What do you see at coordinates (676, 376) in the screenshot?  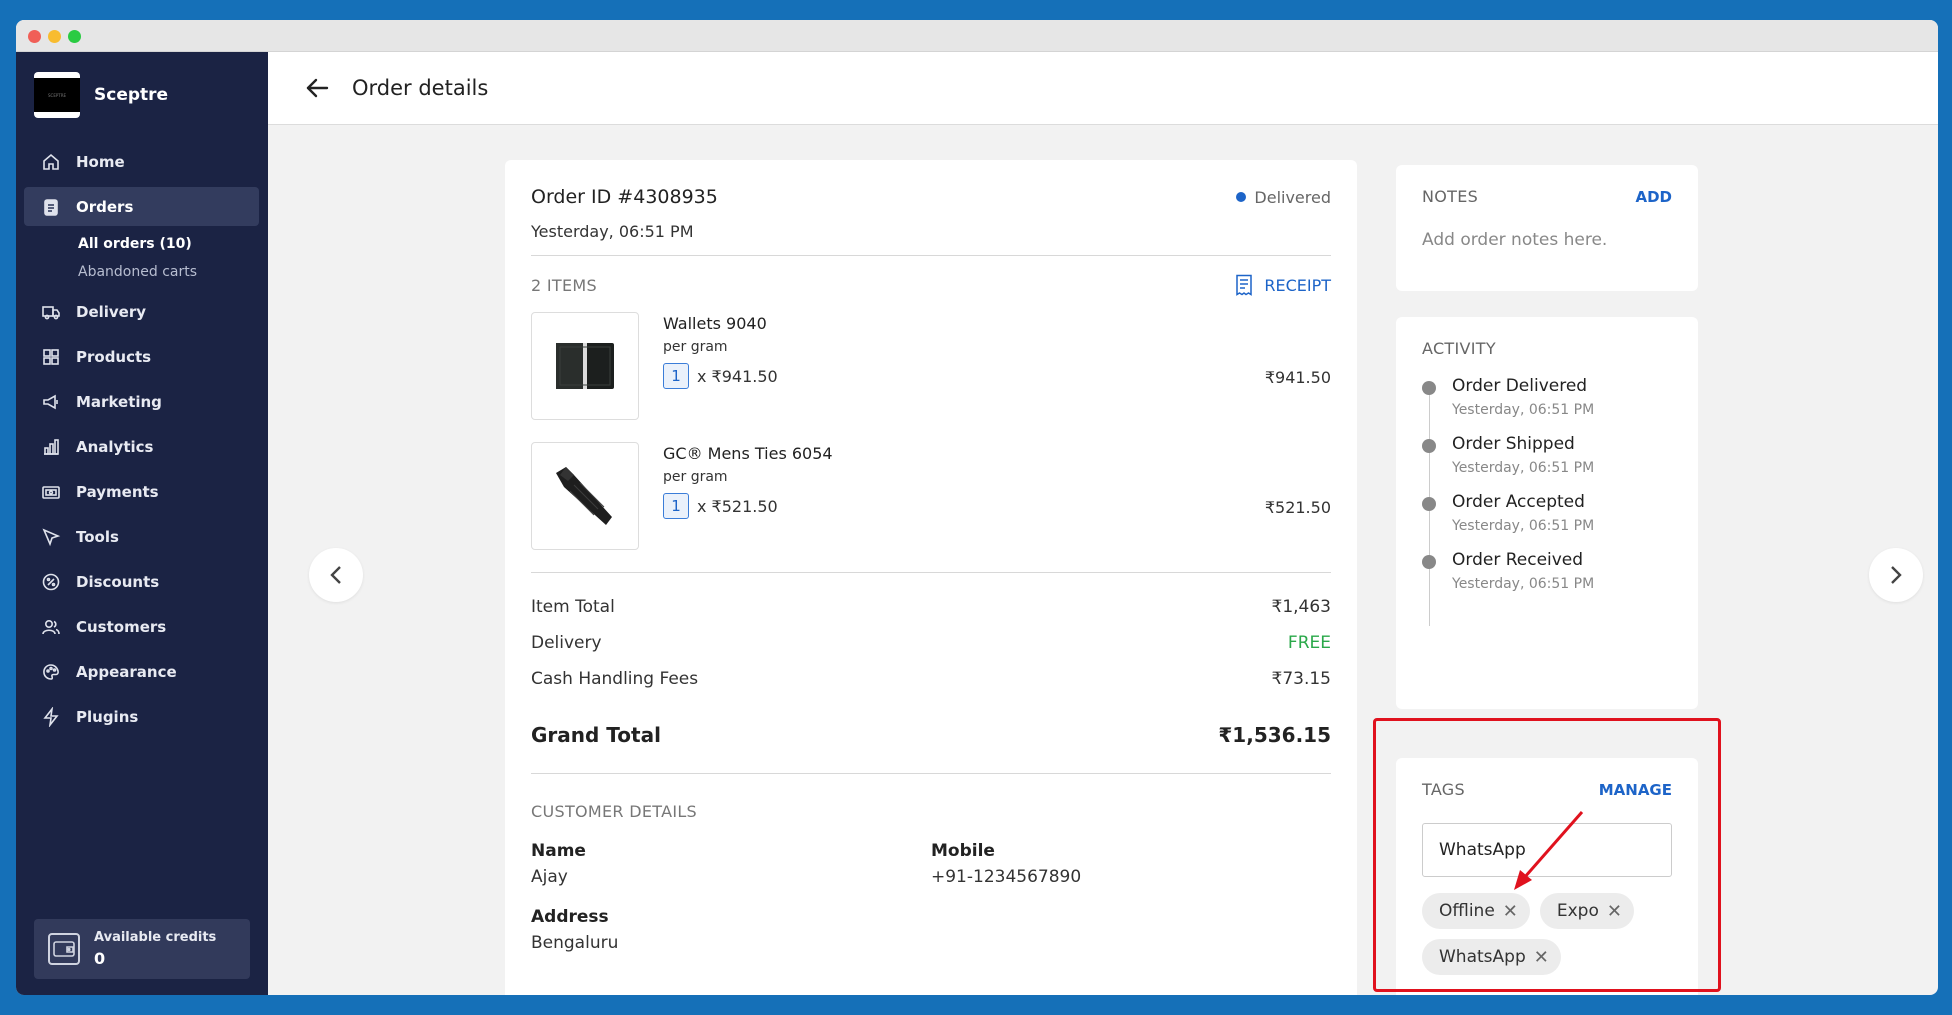 I see `quantity-badge: 1` at bounding box center [676, 376].